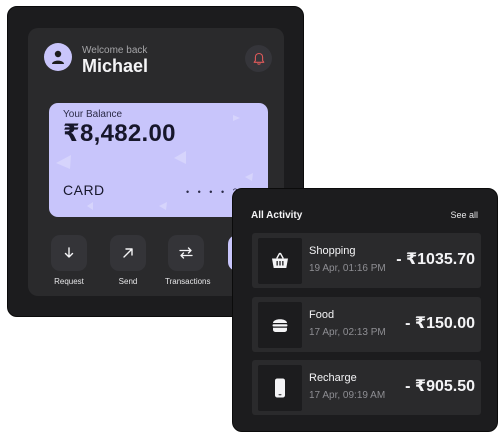 Image resolution: width=501 pixels, height=446 pixels. I want to click on transactions-action: Transactions, so click(188, 260).